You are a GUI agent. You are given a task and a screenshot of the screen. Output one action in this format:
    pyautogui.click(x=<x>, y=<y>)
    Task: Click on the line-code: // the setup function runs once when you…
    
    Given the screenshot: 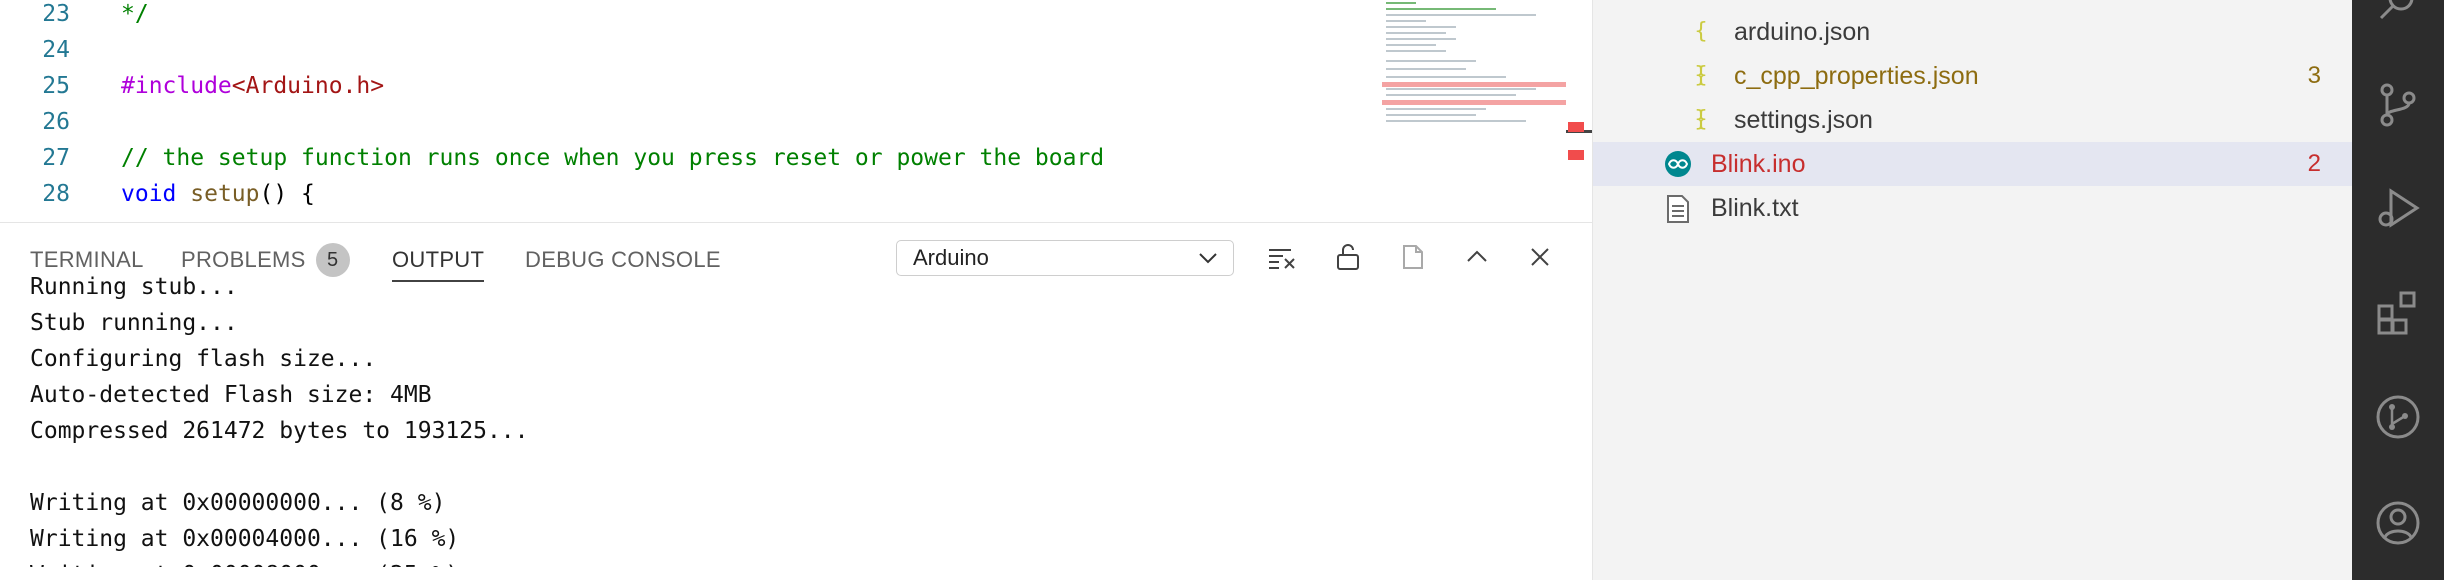 What is the action you would take?
    pyautogui.click(x=612, y=158)
    